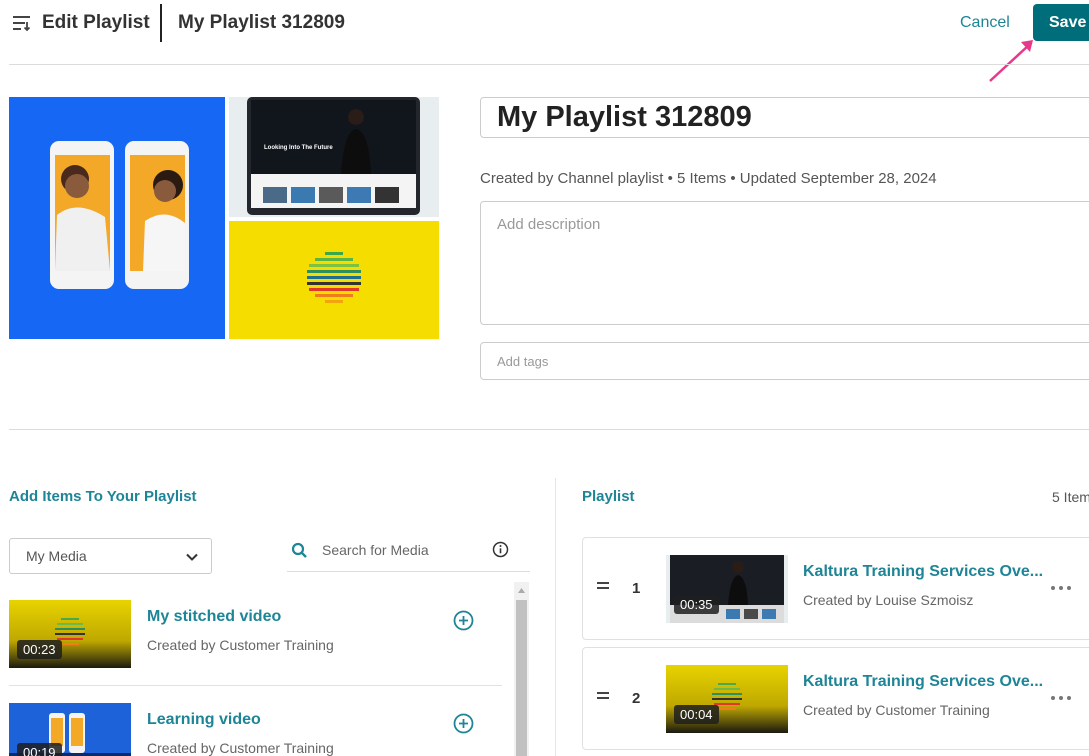 The height and width of the screenshot is (756, 1089). What do you see at coordinates (334, 157) in the screenshot?
I see `playlist-thumbnail-laptop: Looking Into The Future` at bounding box center [334, 157].